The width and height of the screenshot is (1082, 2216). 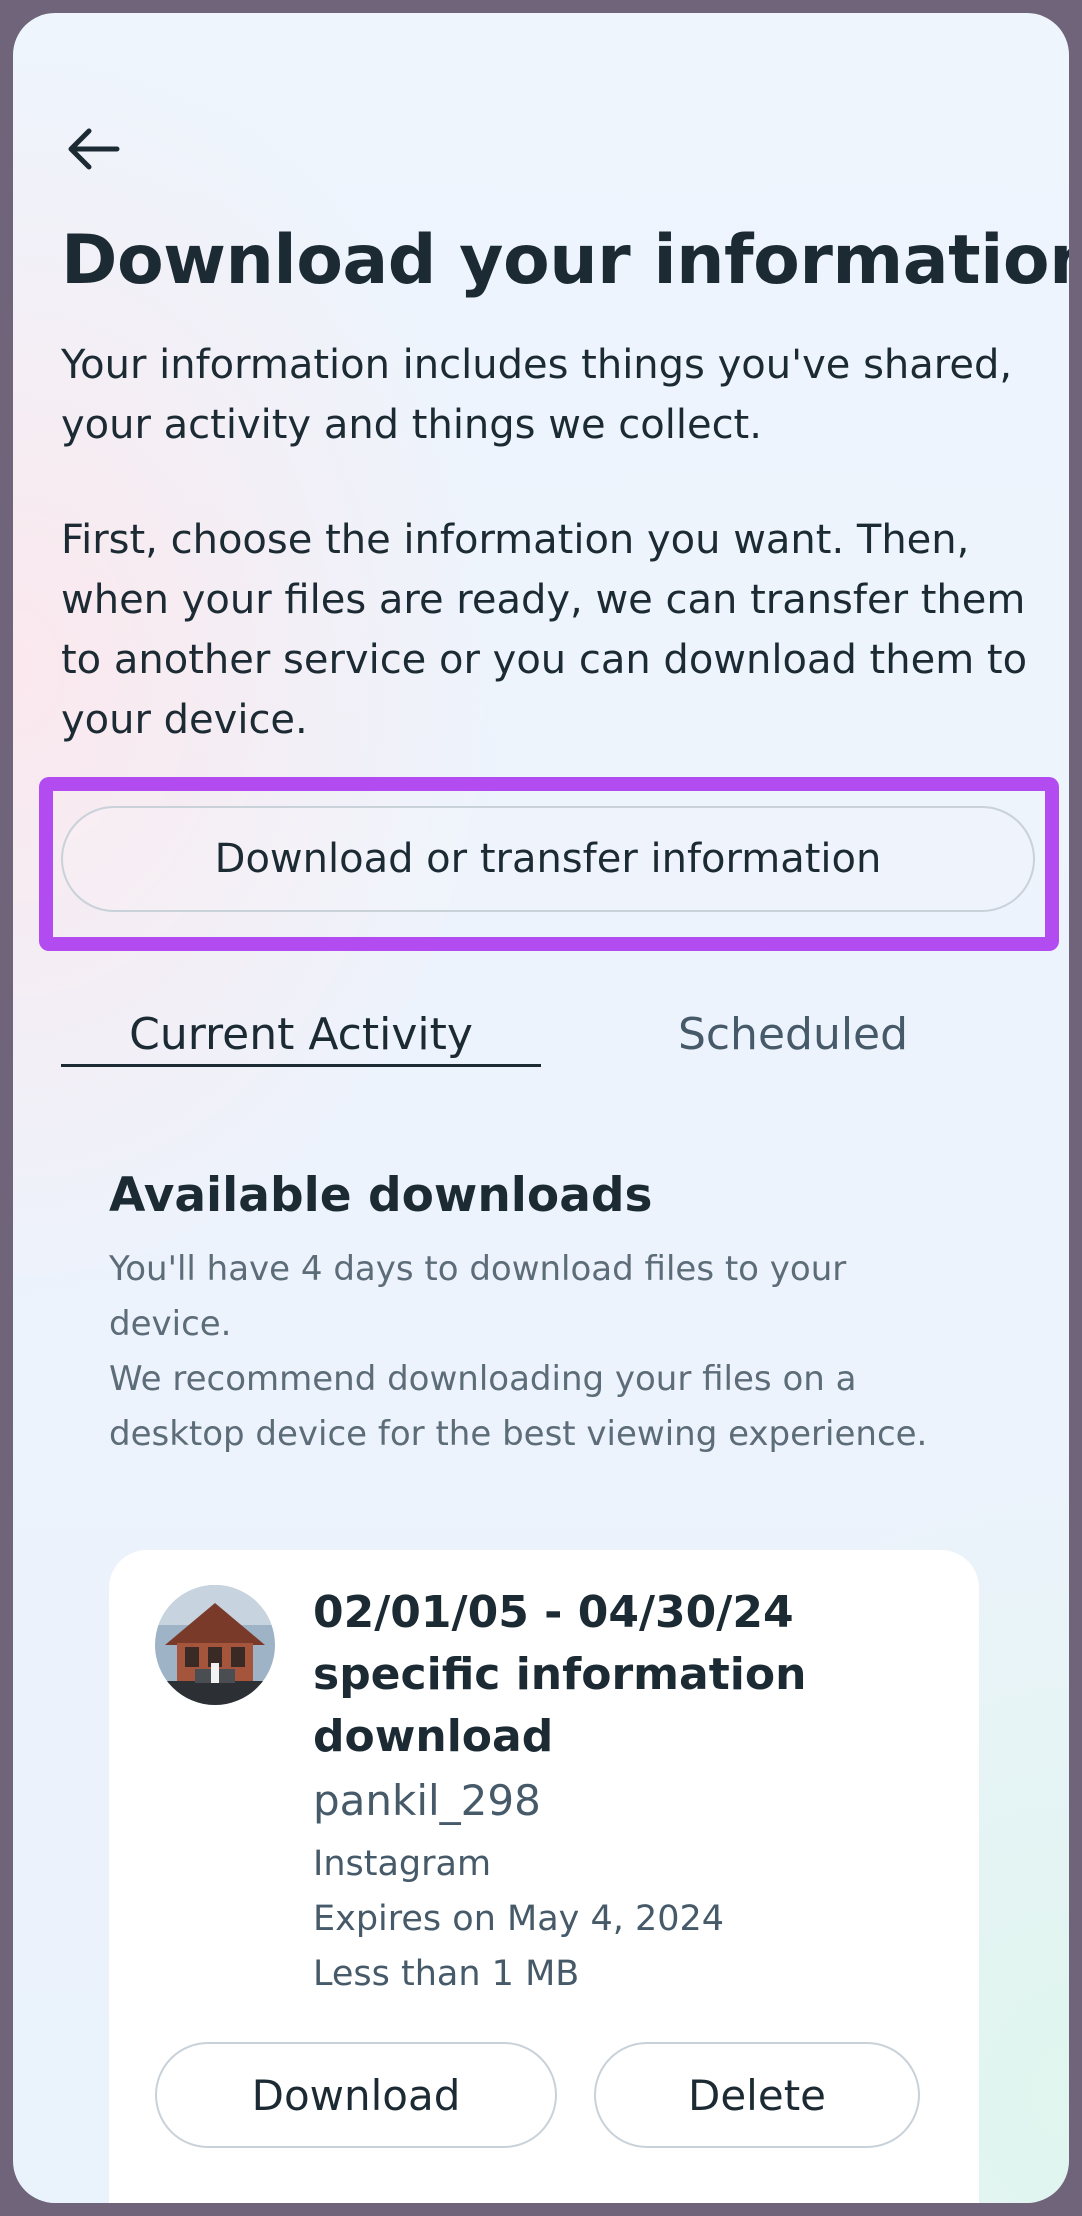 What do you see at coordinates (548, 859) in the screenshot?
I see `download-or-transfer-button: Download or transfer information` at bounding box center [548, 859].